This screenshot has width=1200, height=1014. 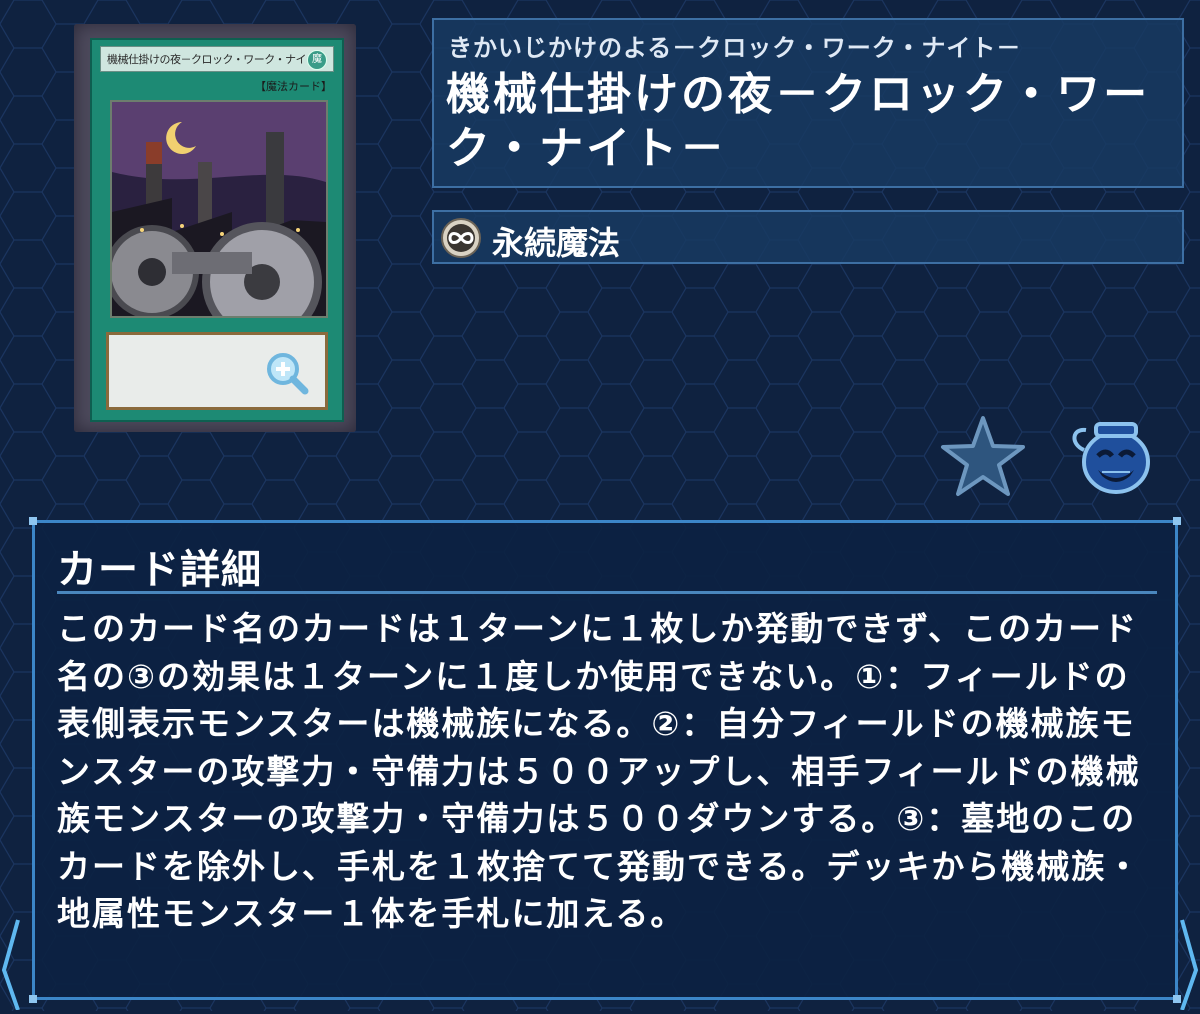 I want to click on card-frame: 機械仕掛けの夜－クロック・ワーク・ナイト－ 魔 【魔法カード】, so click(x=217, y=230).